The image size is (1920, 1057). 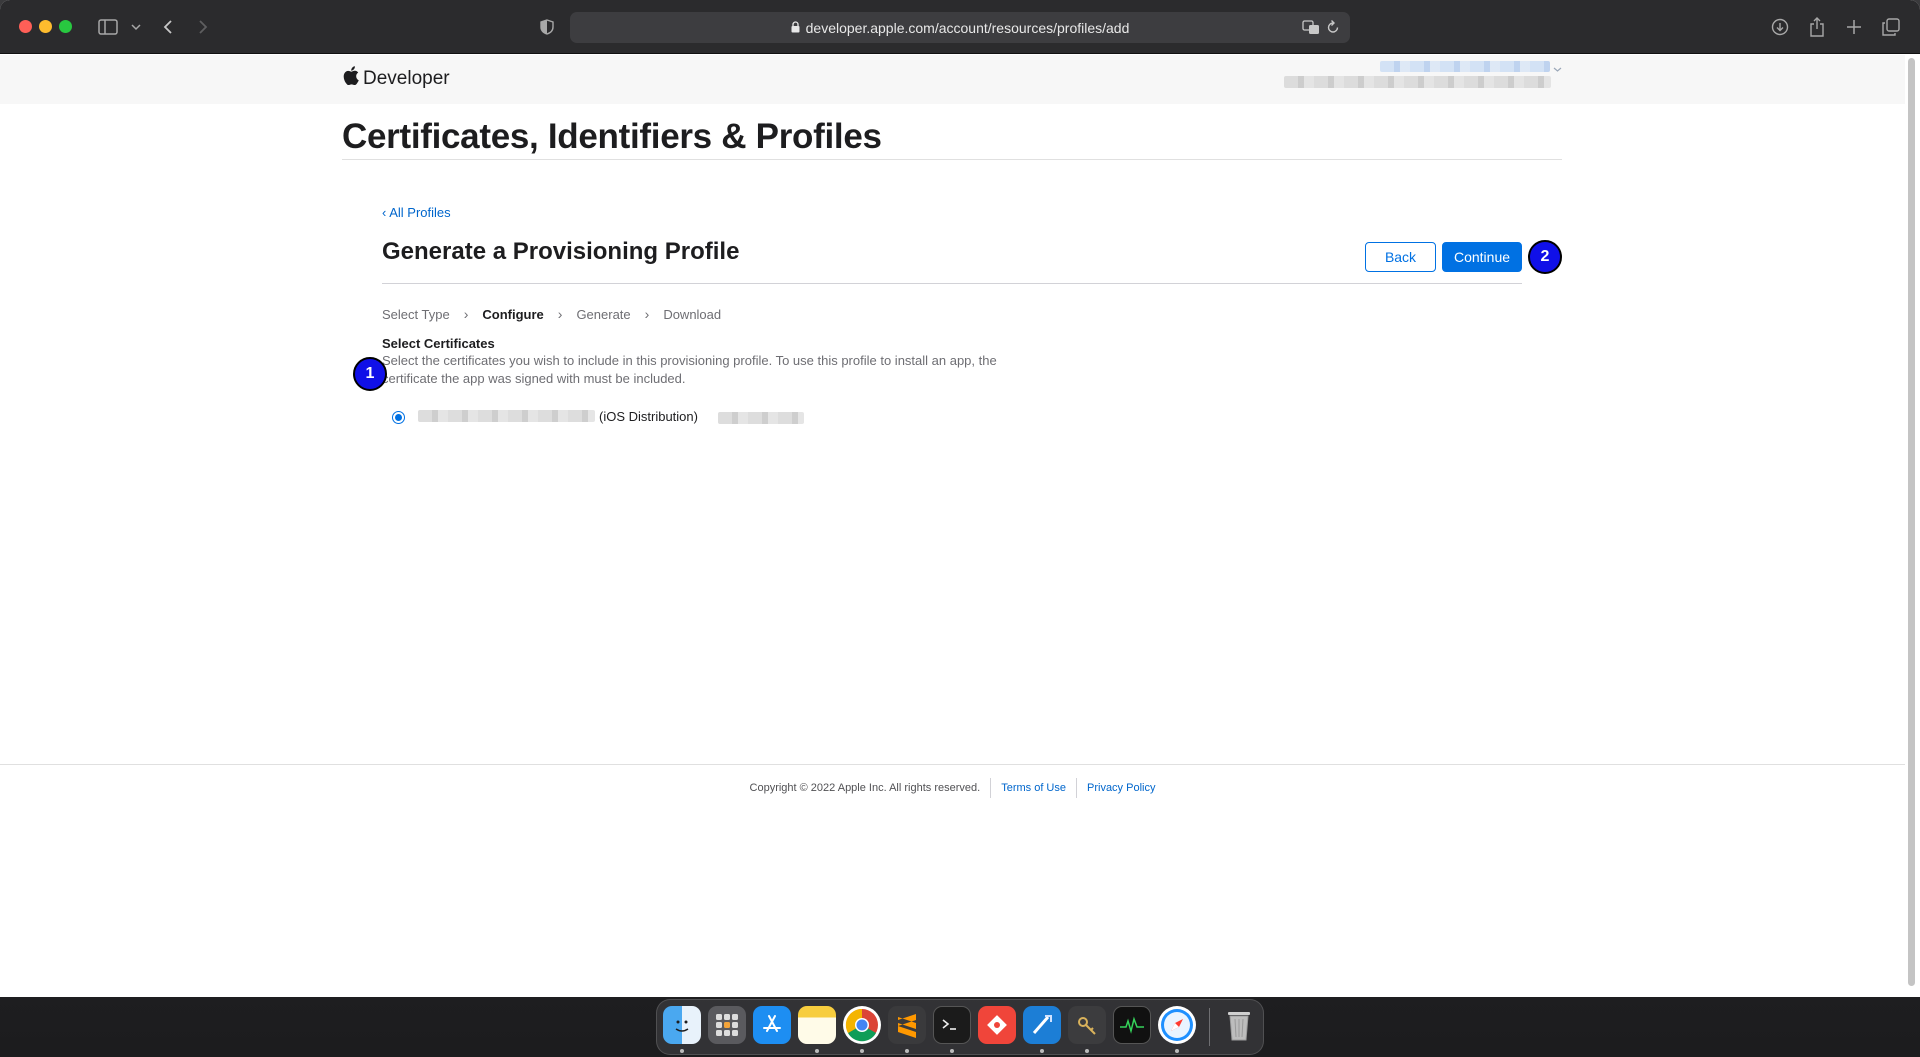 I want to click on all-profiles-link: ‹ All Profiles, so click(x=416, y=212).